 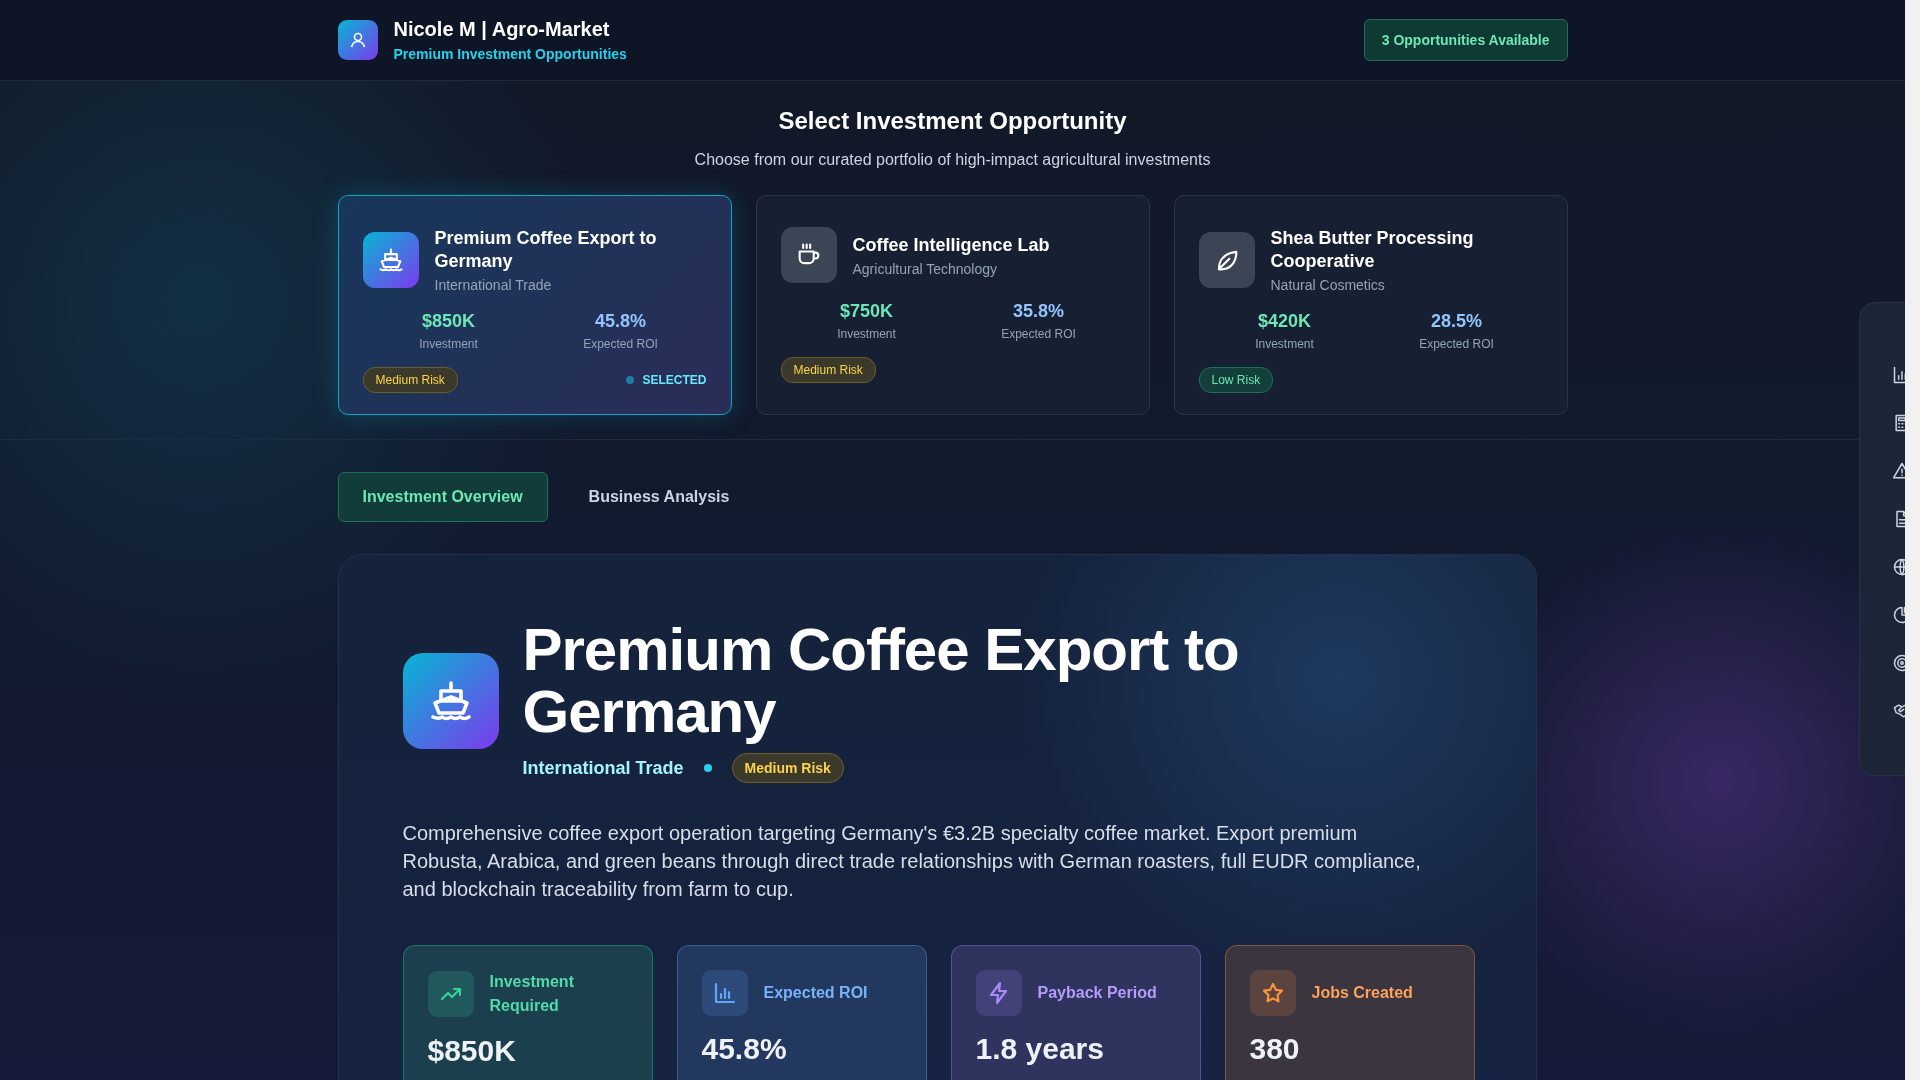 I want to click on app-subtitle: Premium Investment Opportunities, so click(x=510, y=54).